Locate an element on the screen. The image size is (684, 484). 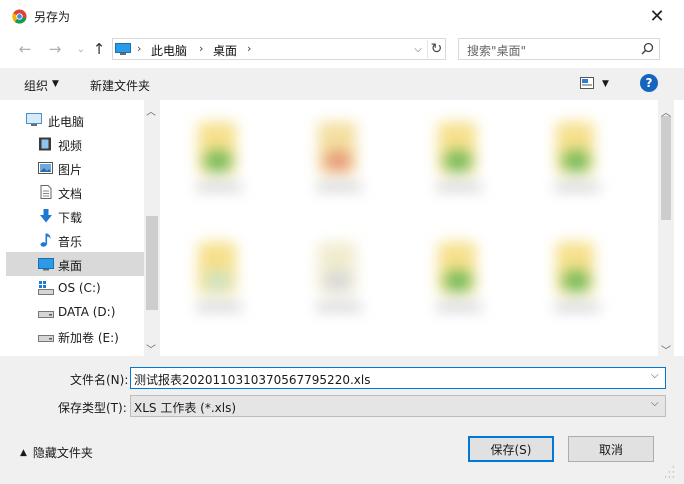
help-button: ? is located at coordinates (649, 83).